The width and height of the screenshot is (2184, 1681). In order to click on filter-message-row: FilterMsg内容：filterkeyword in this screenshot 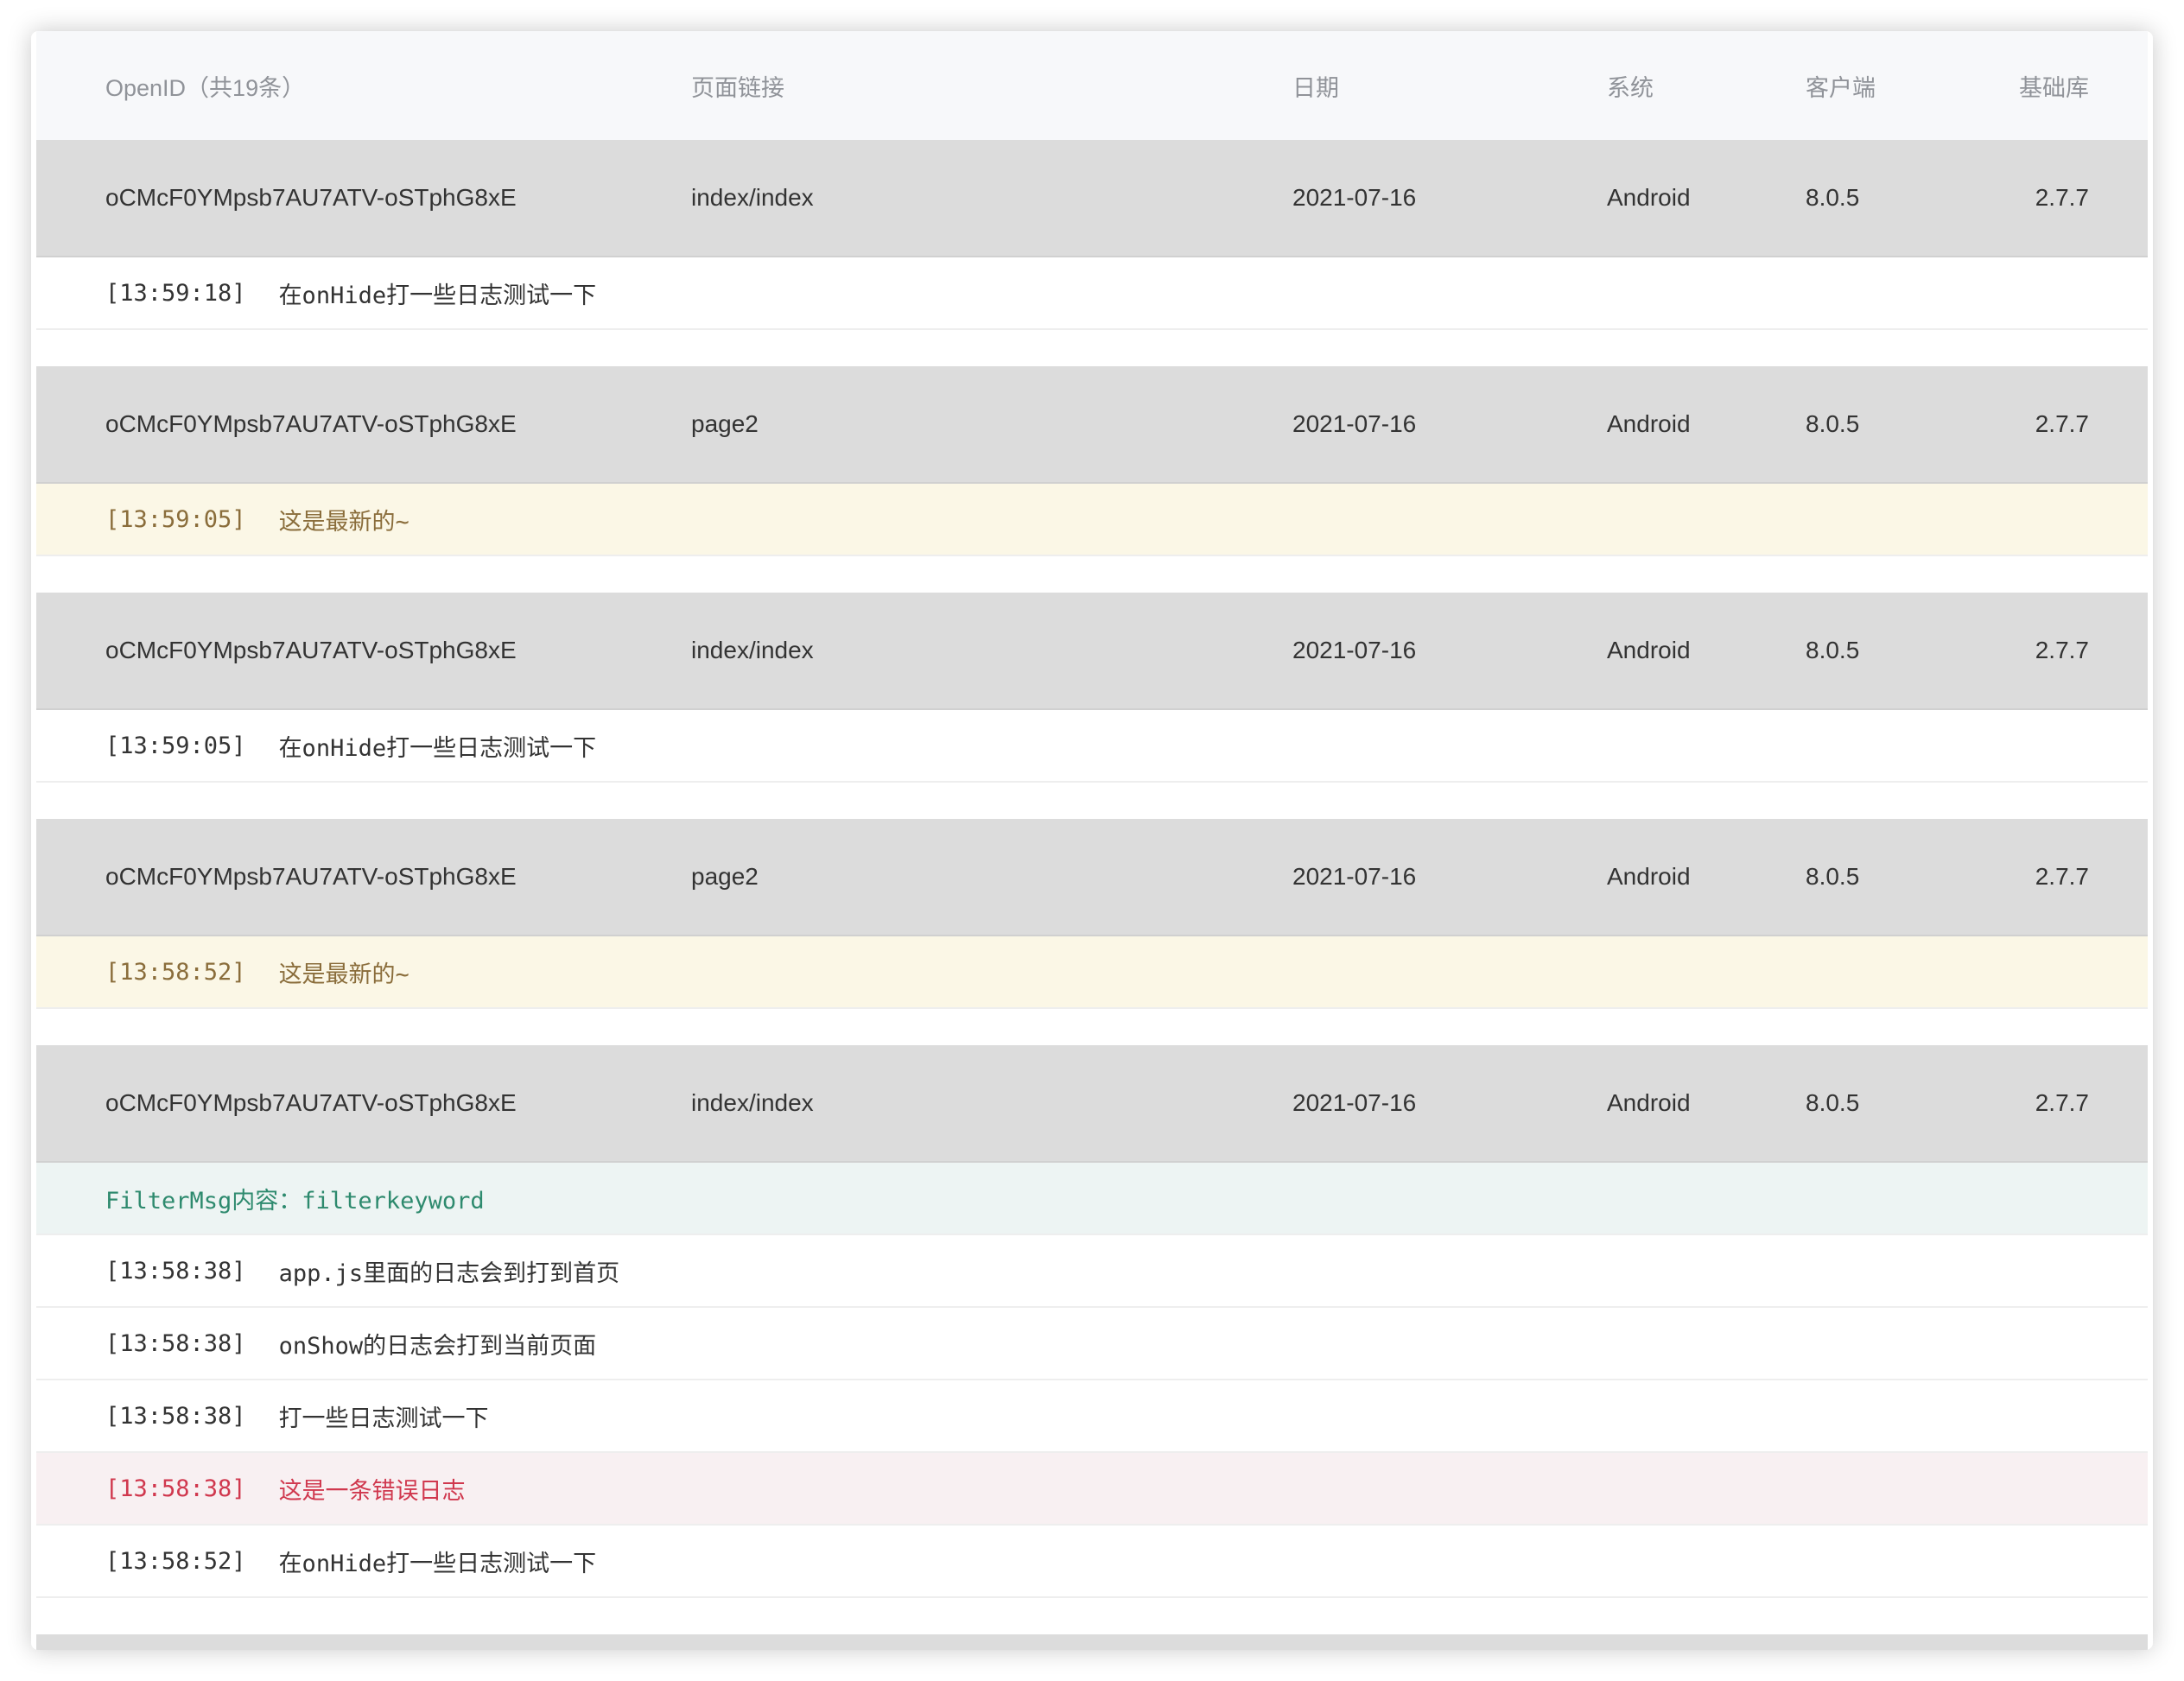, I will do `click(1092, 1199)`.